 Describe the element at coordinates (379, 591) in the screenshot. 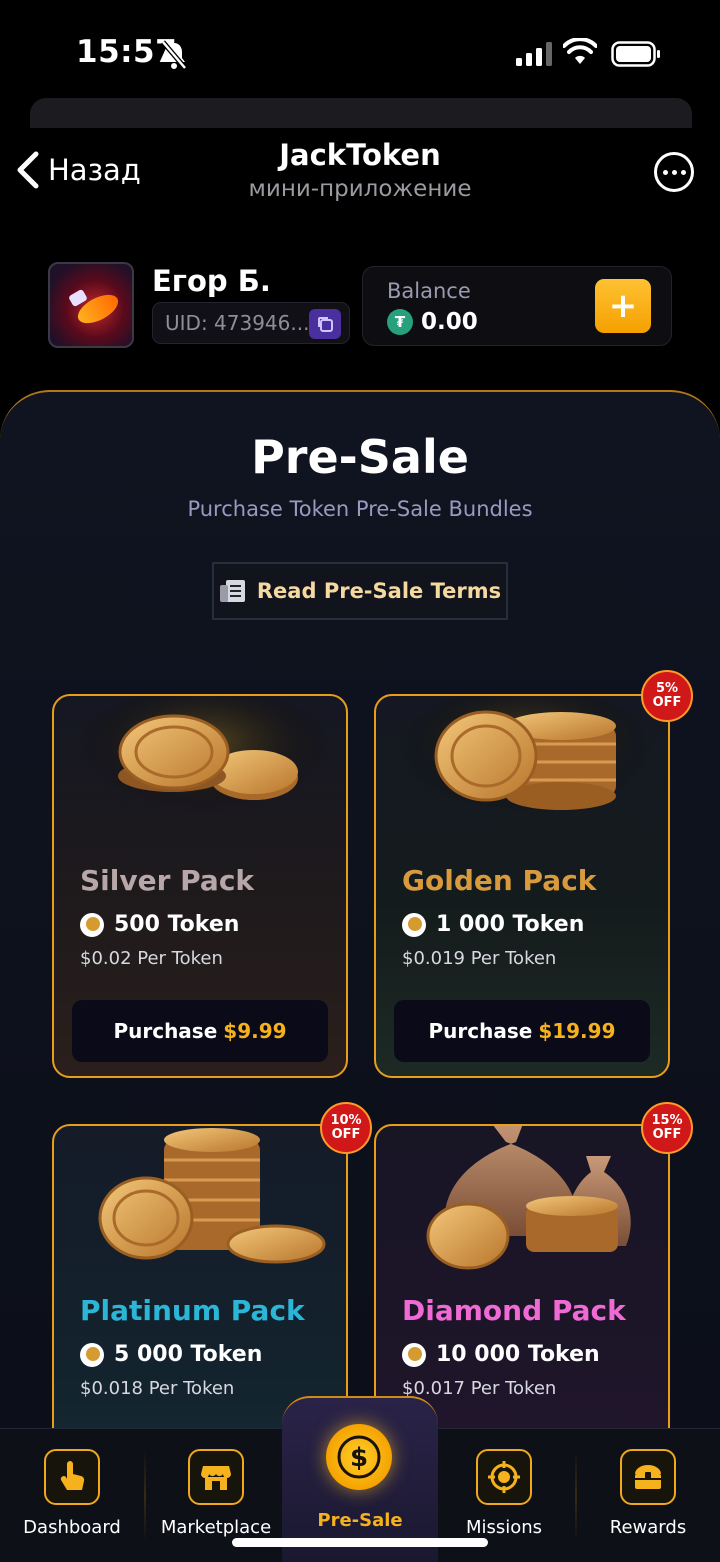

I see `read-terms-label: Read Pre-Sale Terms` at that location.